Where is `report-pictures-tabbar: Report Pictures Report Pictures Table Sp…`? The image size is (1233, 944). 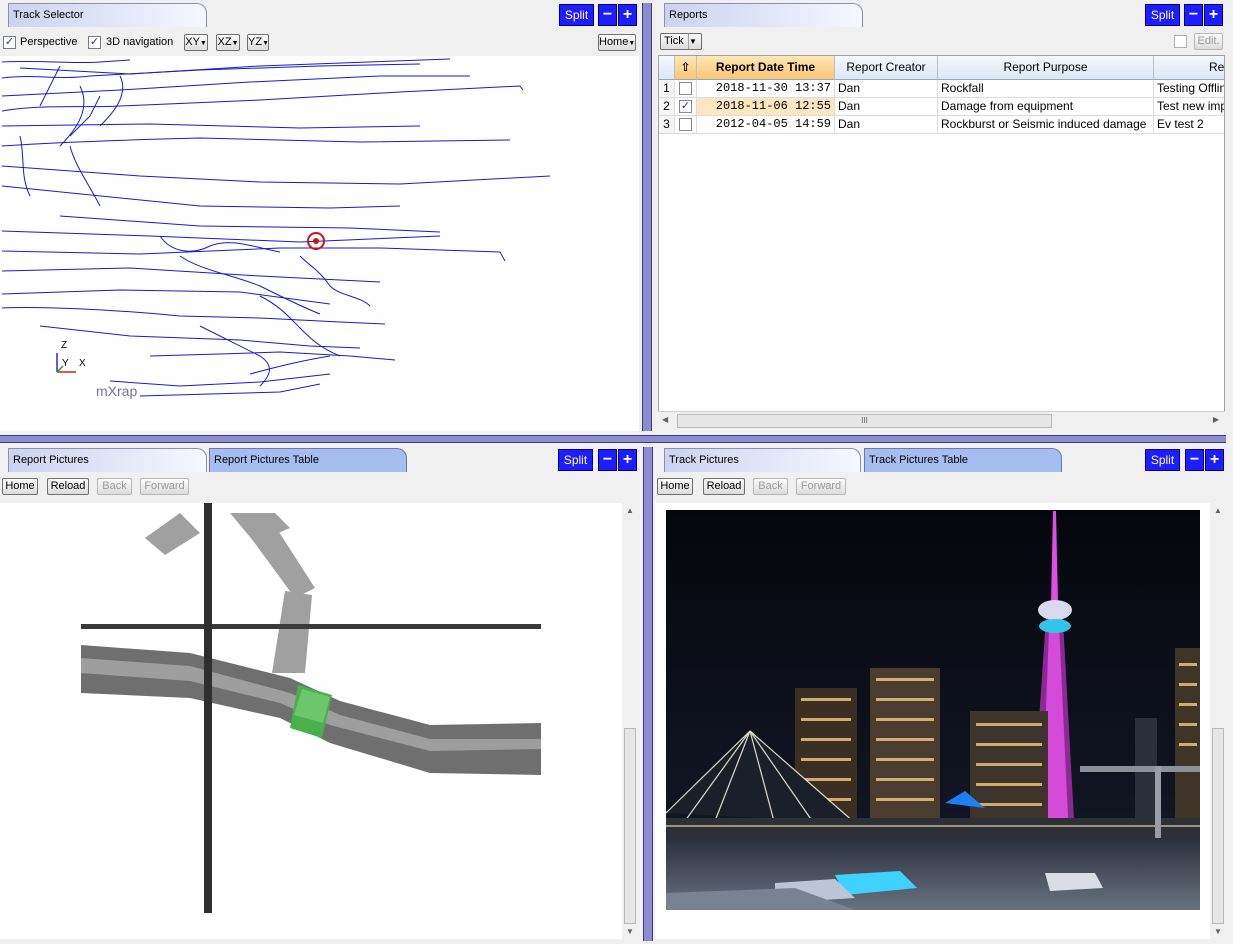
report-pictures-tabbar: Report Pictures Report Pictures Table Sp… is located at coordinates (321, 458).